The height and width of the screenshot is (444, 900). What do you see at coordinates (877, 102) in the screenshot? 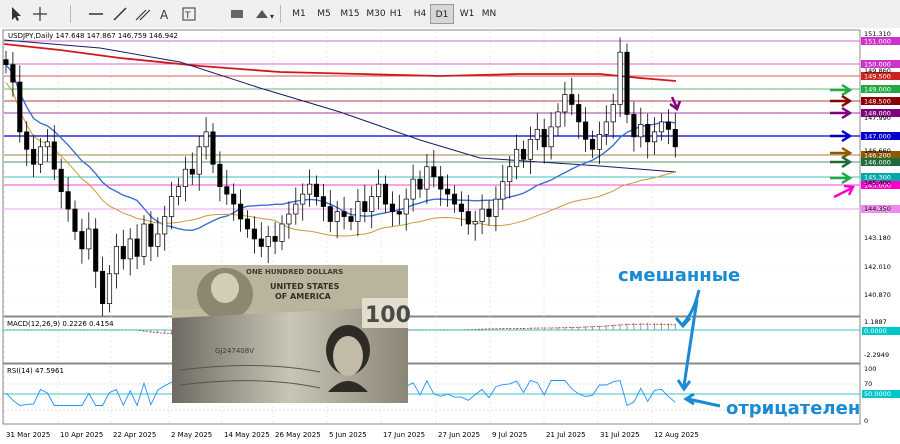
I see `level-label: 148.500` at bounding box center [877, 102].